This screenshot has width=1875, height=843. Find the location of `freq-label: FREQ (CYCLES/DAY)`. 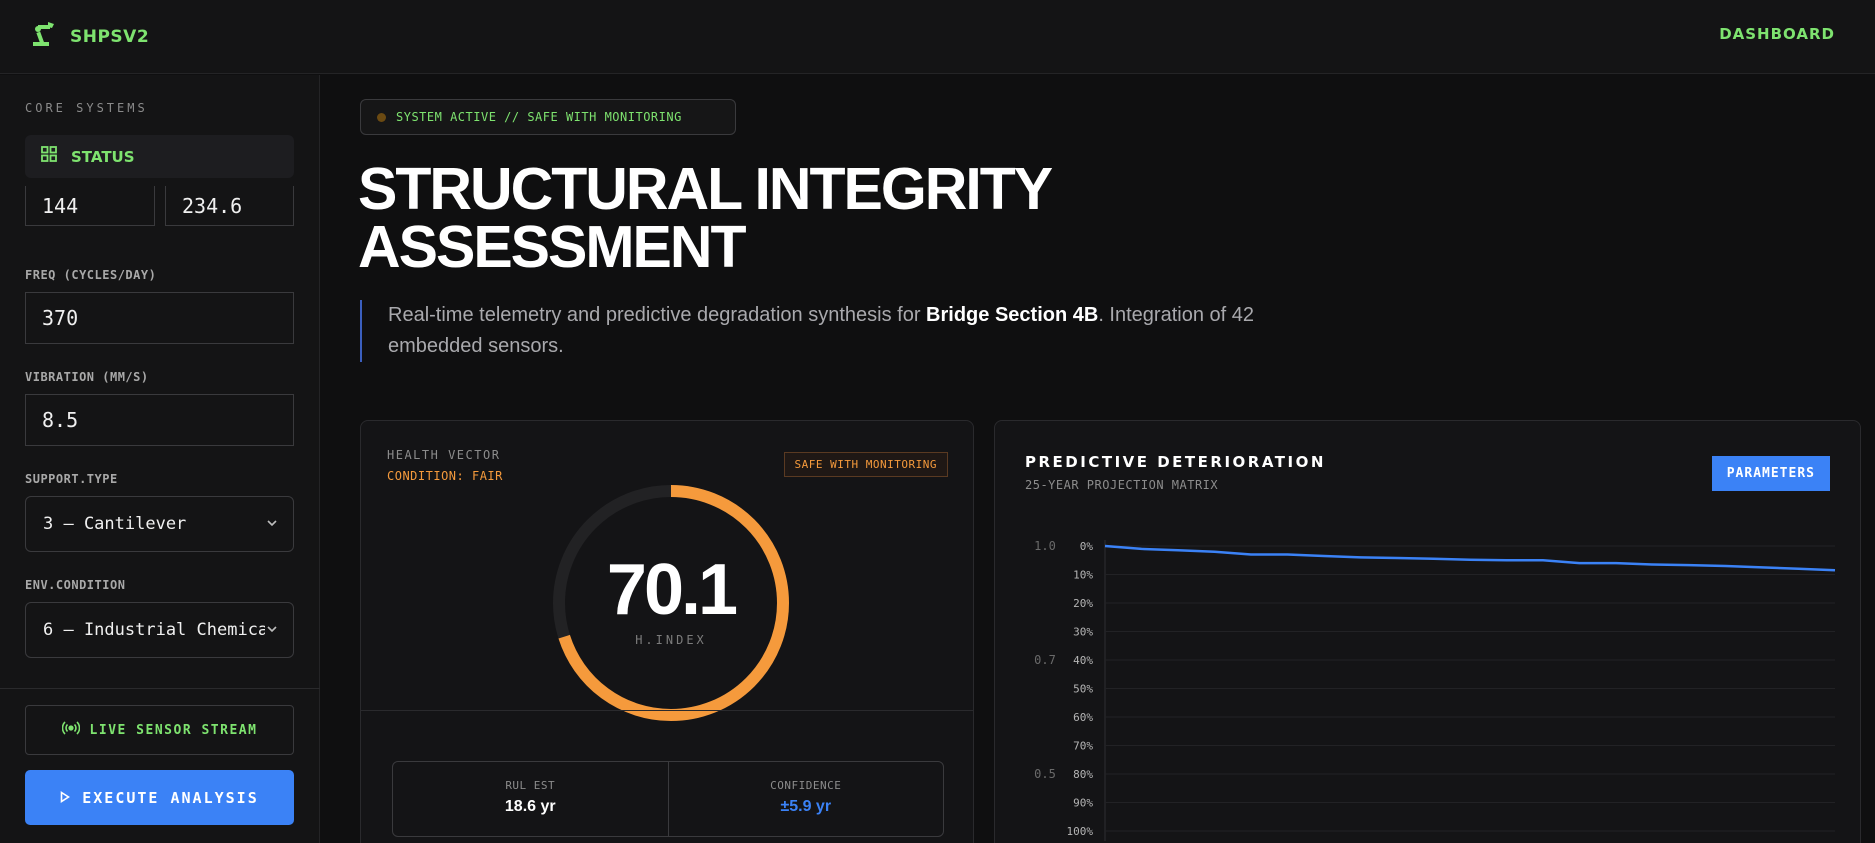

freq-label: FREQ (CYCLES/DAY) is located at coordinates (91, 275).